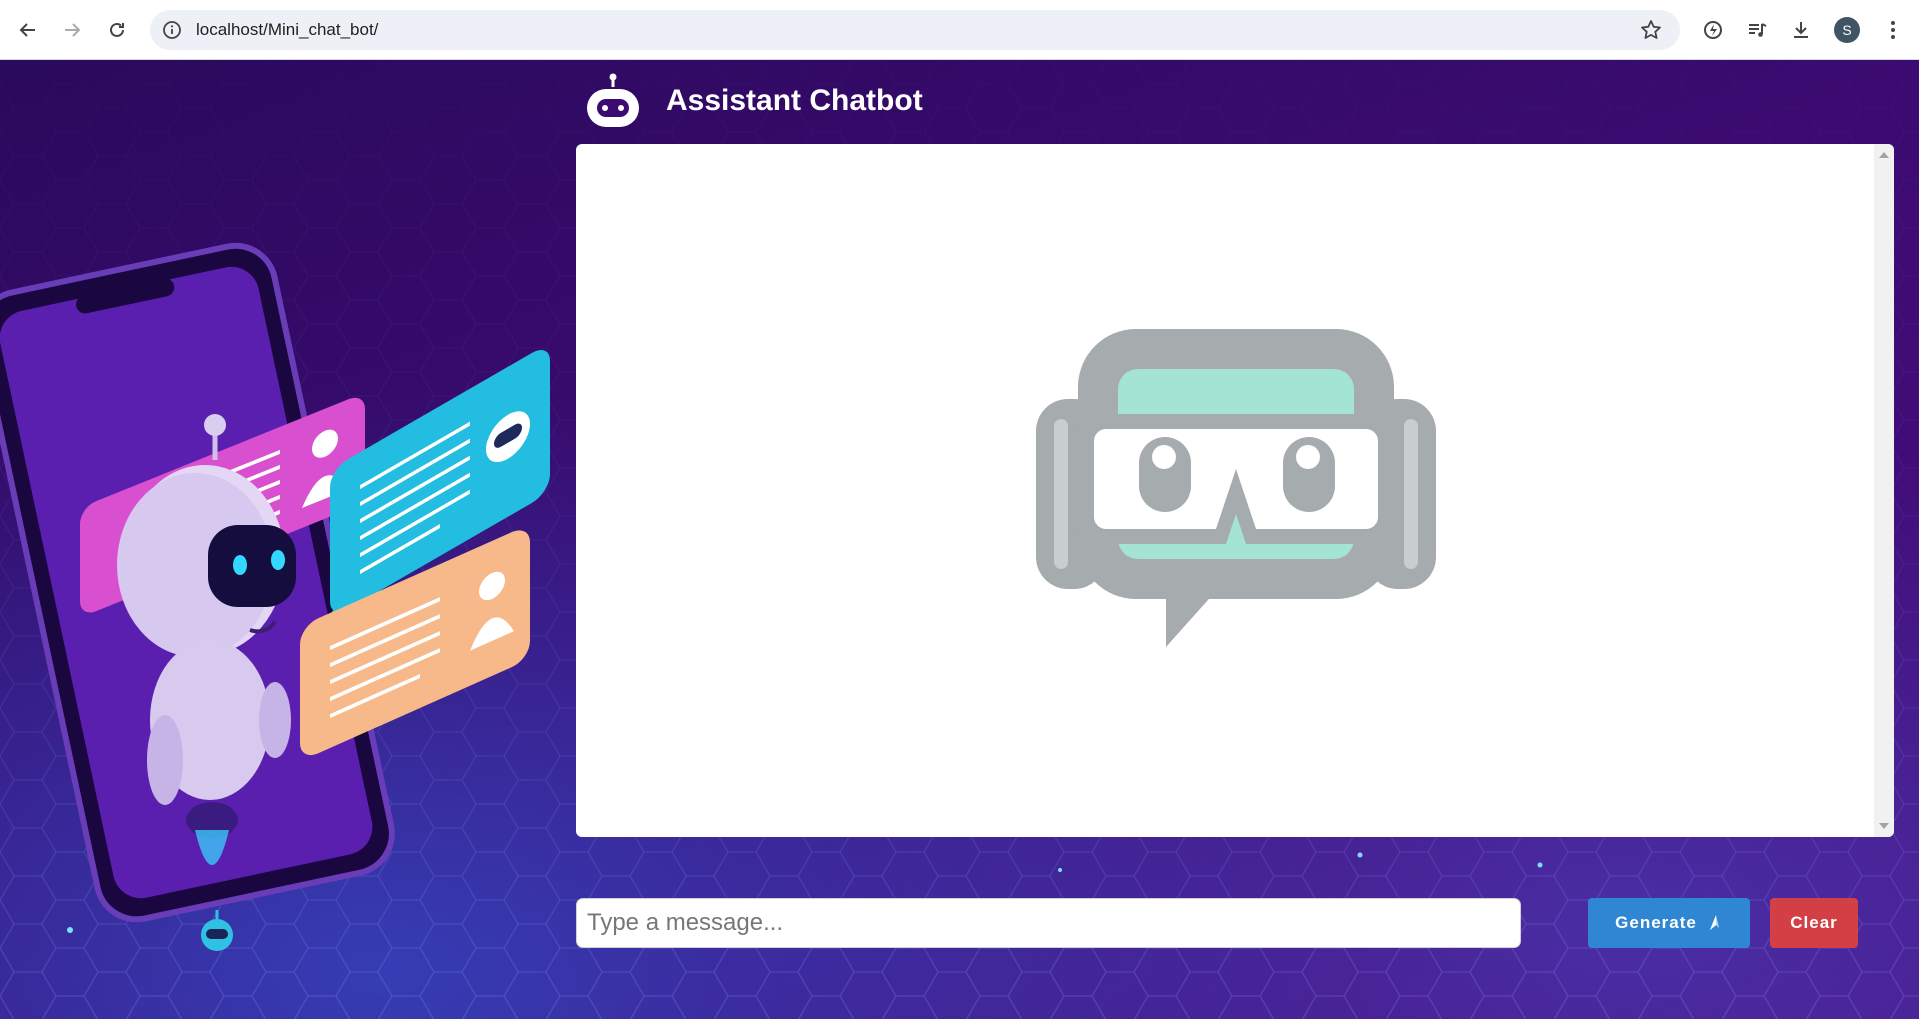 The width and height of the screenshot is (1919, 1019). Describe the element at coordinates (915, 30) in the screenshot. I see `address-bar: localhost/Mini_chat_bot/` at that location.